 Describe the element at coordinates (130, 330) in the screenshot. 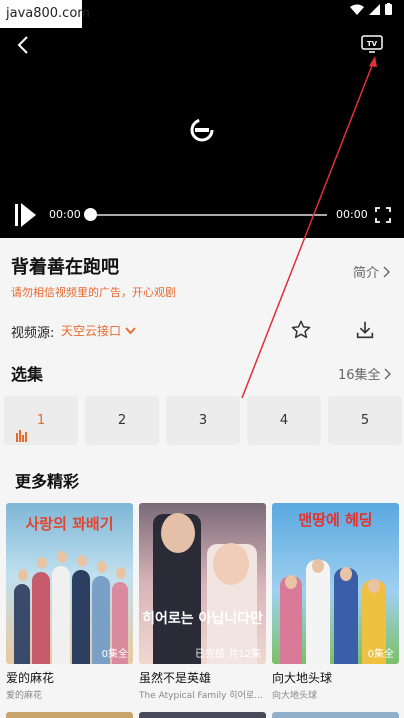

I see `chevron-down-icon` at that location.